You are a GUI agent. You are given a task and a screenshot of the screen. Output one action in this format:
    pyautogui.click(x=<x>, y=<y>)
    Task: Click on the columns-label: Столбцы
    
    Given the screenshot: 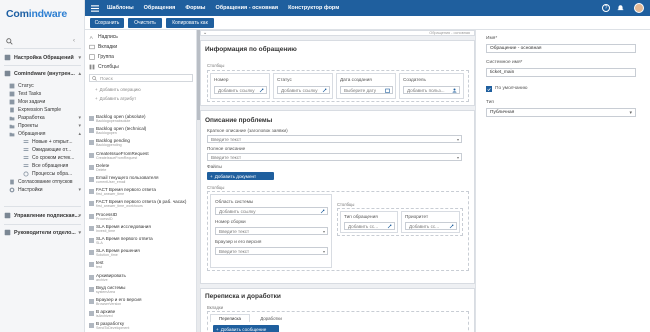 What is the action you would take?
    pyautogui.click(x=216, y=187)
    